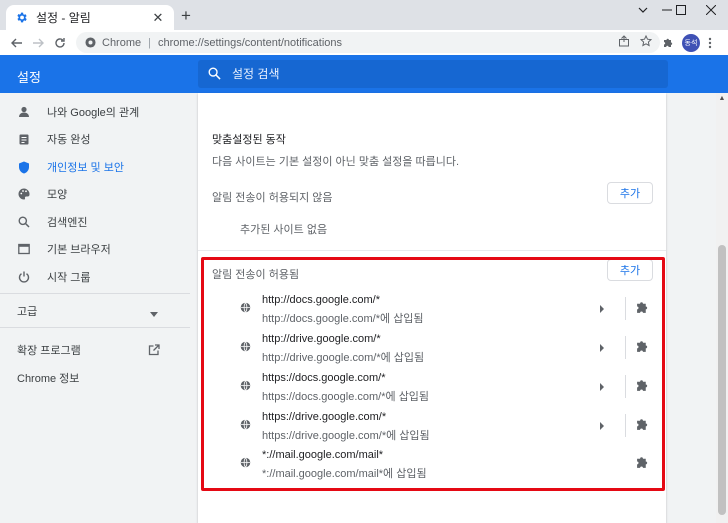  What do you see at coordinates (48, 379) in the screenshot?
I see `sidebar-about-label: Chrome 정보` at bounding box center [48, 379].